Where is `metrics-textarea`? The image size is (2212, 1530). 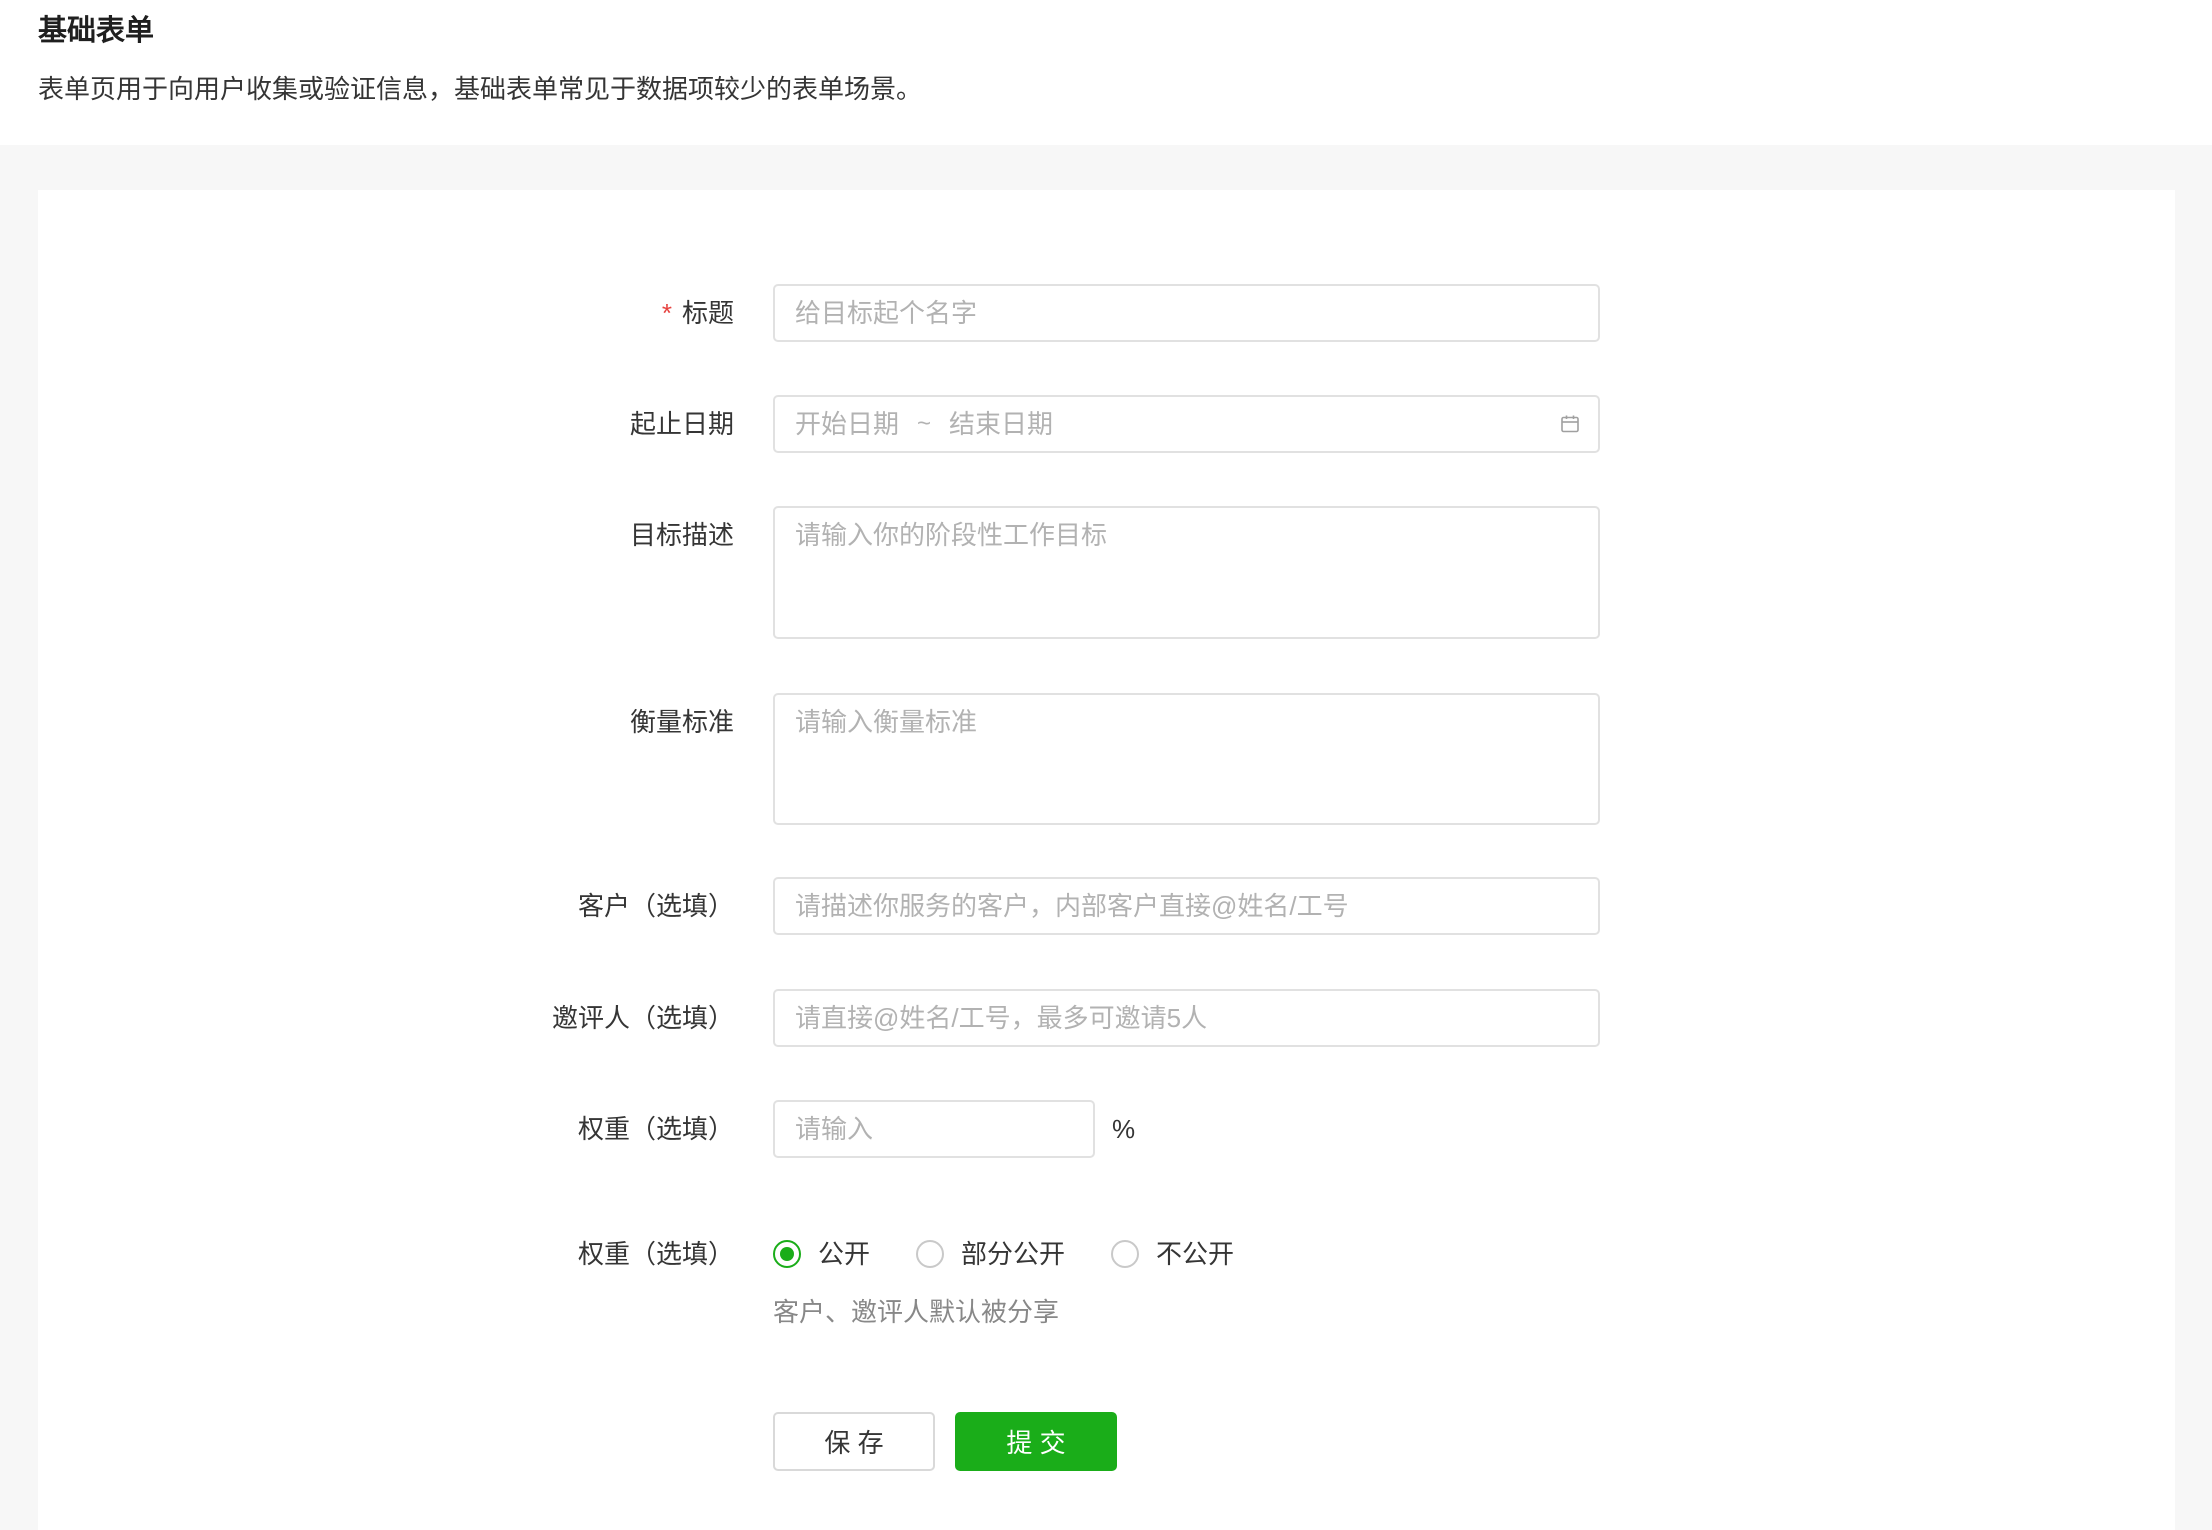
metrics-textarea is located at coordinates (1186, 759).